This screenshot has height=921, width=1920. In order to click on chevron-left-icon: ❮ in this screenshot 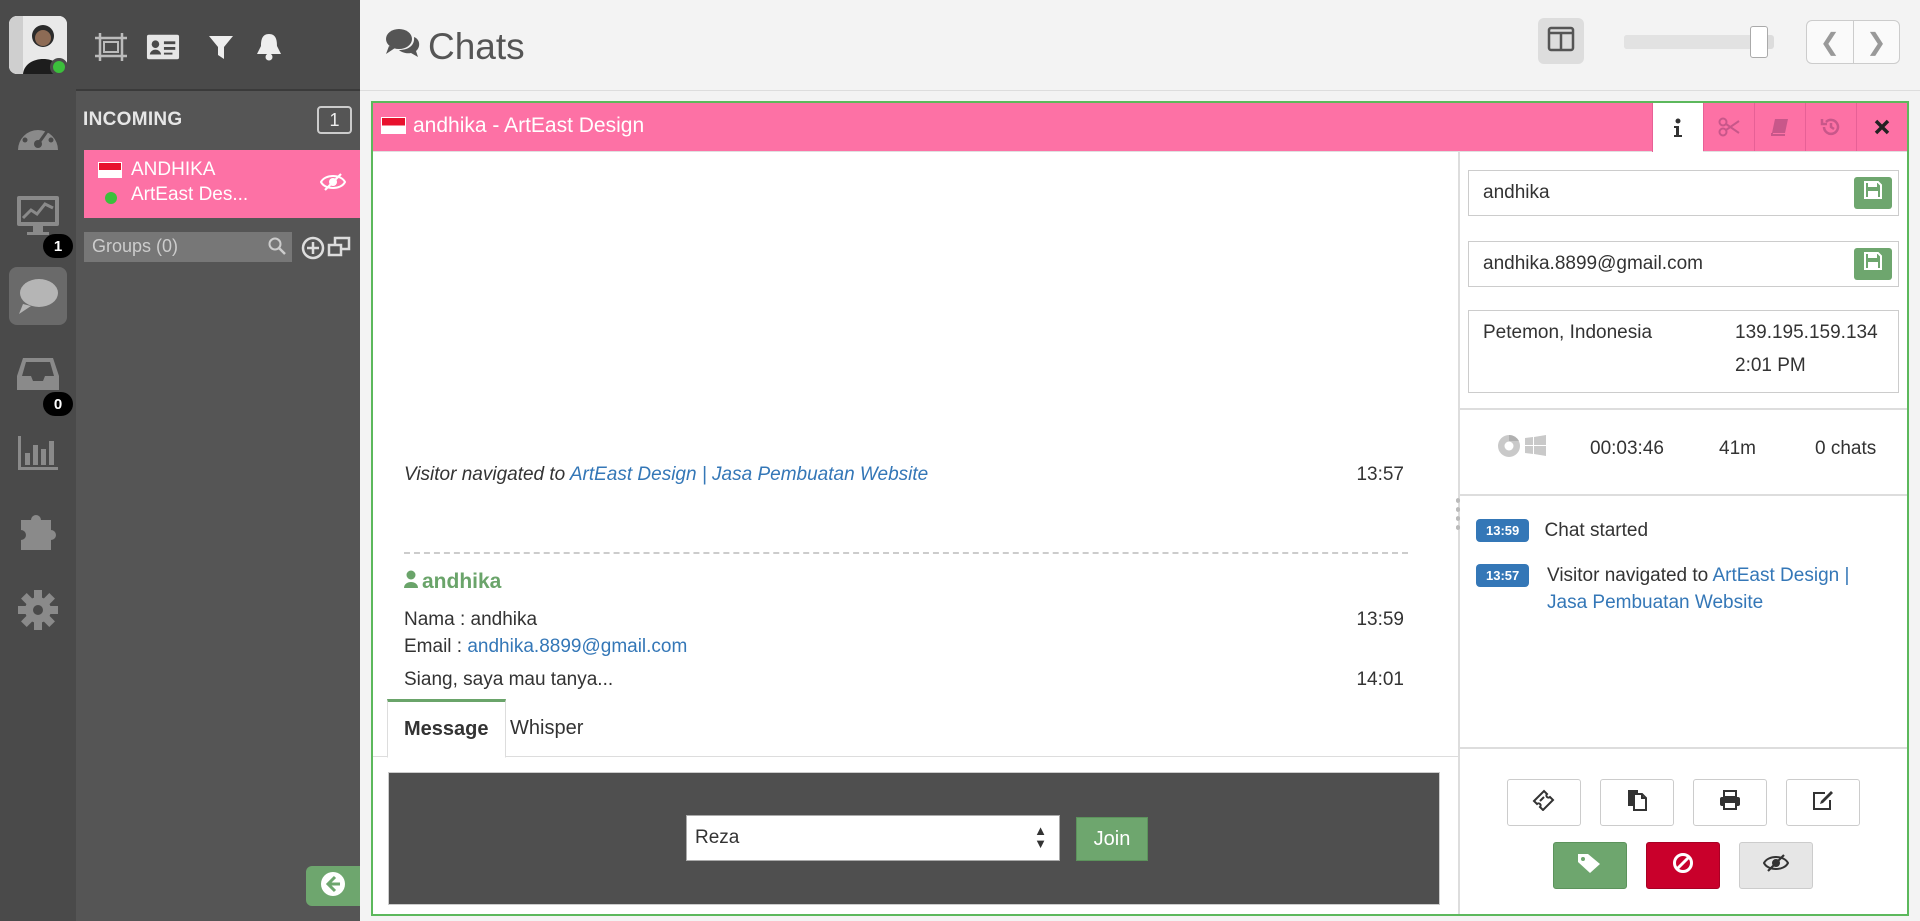, I will do `click(1830, 42)`.